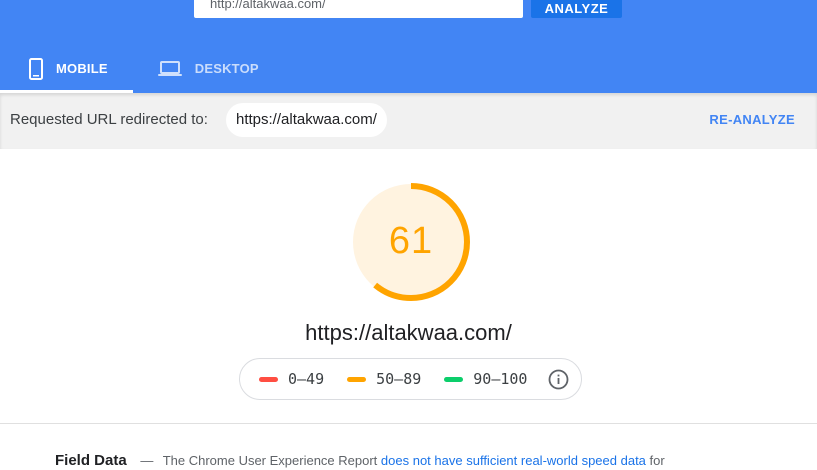 The width and height of the screenshot is (817, 470). I want to click on legend-label-pass: 90–100, so click(500, 379).